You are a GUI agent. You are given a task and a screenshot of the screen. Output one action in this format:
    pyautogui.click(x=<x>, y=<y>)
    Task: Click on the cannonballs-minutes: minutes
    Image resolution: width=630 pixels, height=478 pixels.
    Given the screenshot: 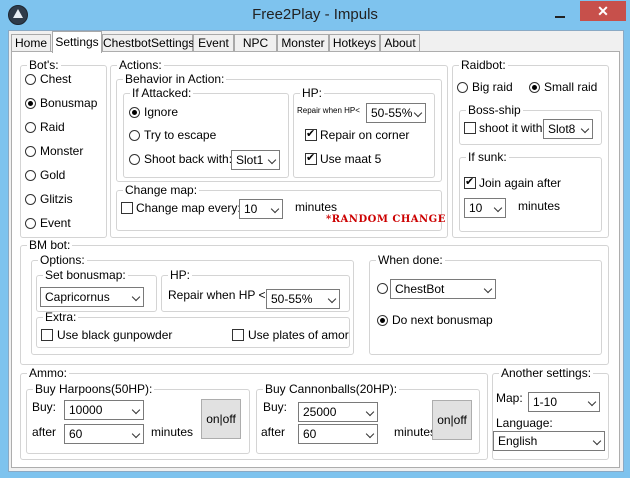 What is the action you would take?
    pyautogui.click(x=415, y=432)
    